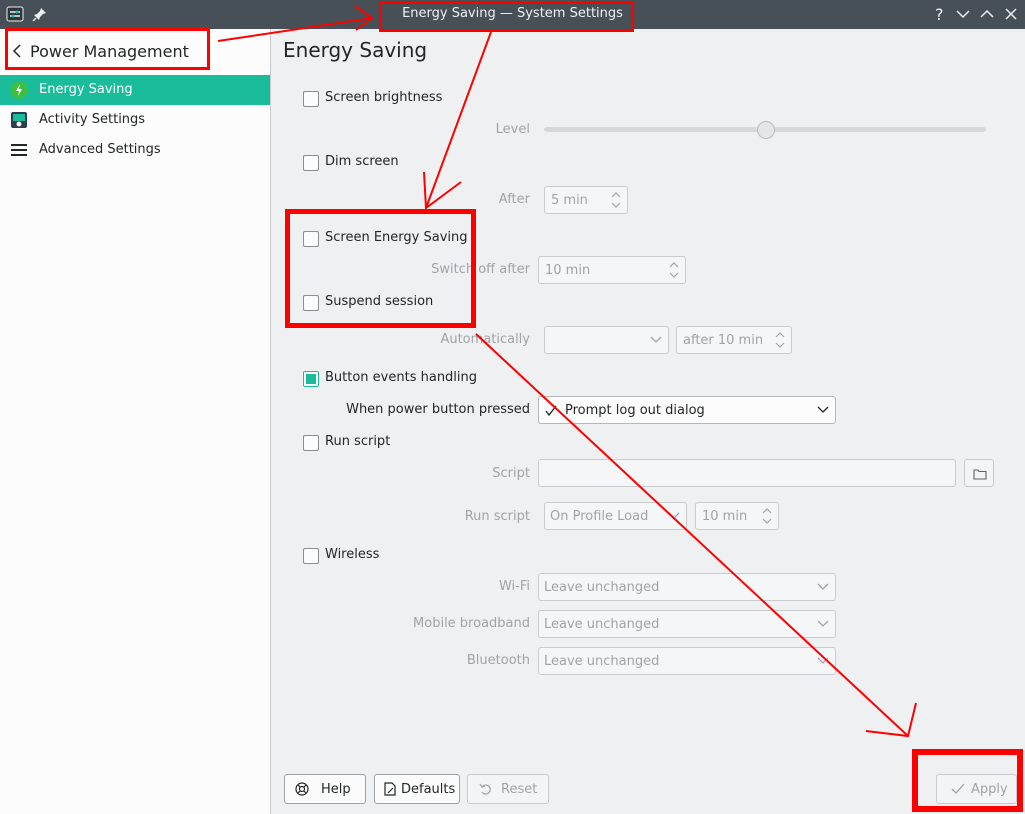 The image size is (1025, 814). What do you see at coordinates (428, 789) in the screenshot?
I see `button-label: Defaults` at bounding box center [428, 789].